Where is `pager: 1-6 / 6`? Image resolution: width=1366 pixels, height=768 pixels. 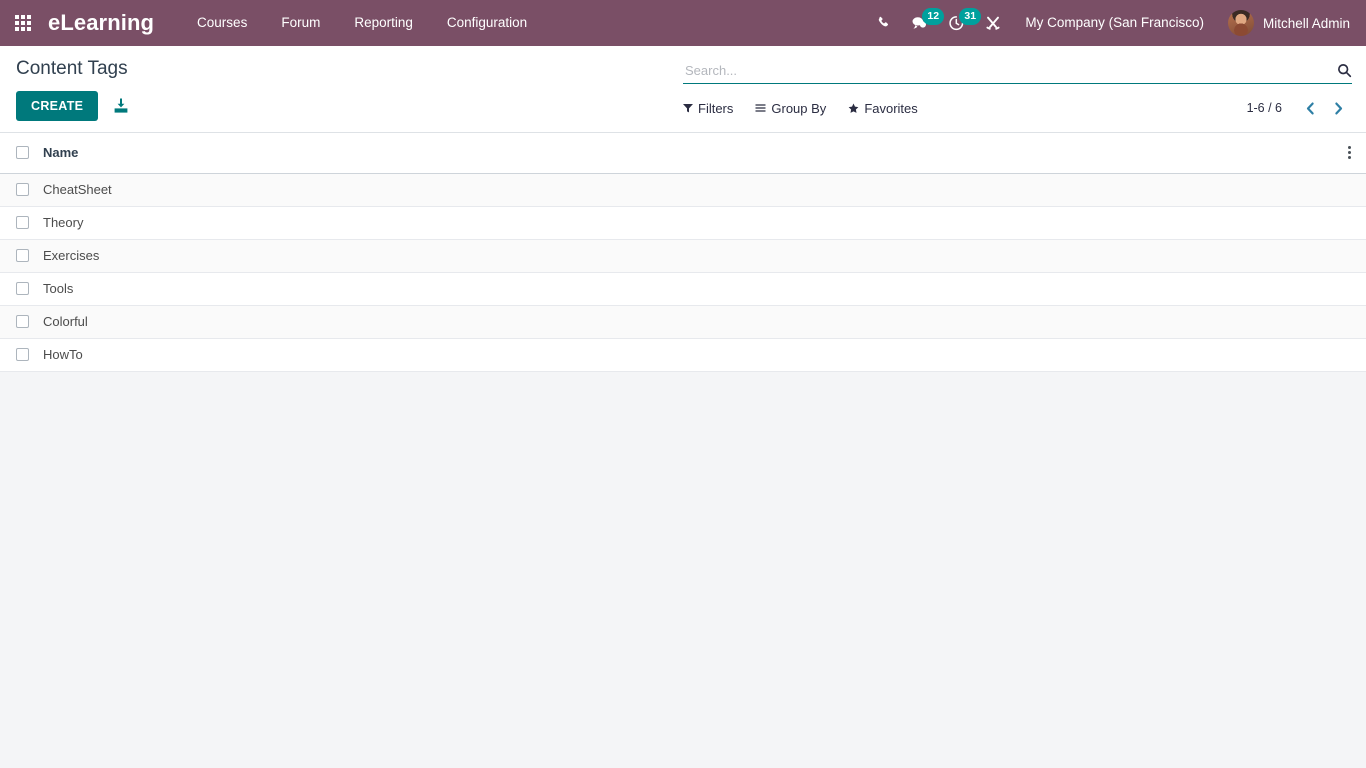
pager: 1-6 / 6 is located at coordinates (1299, 108).